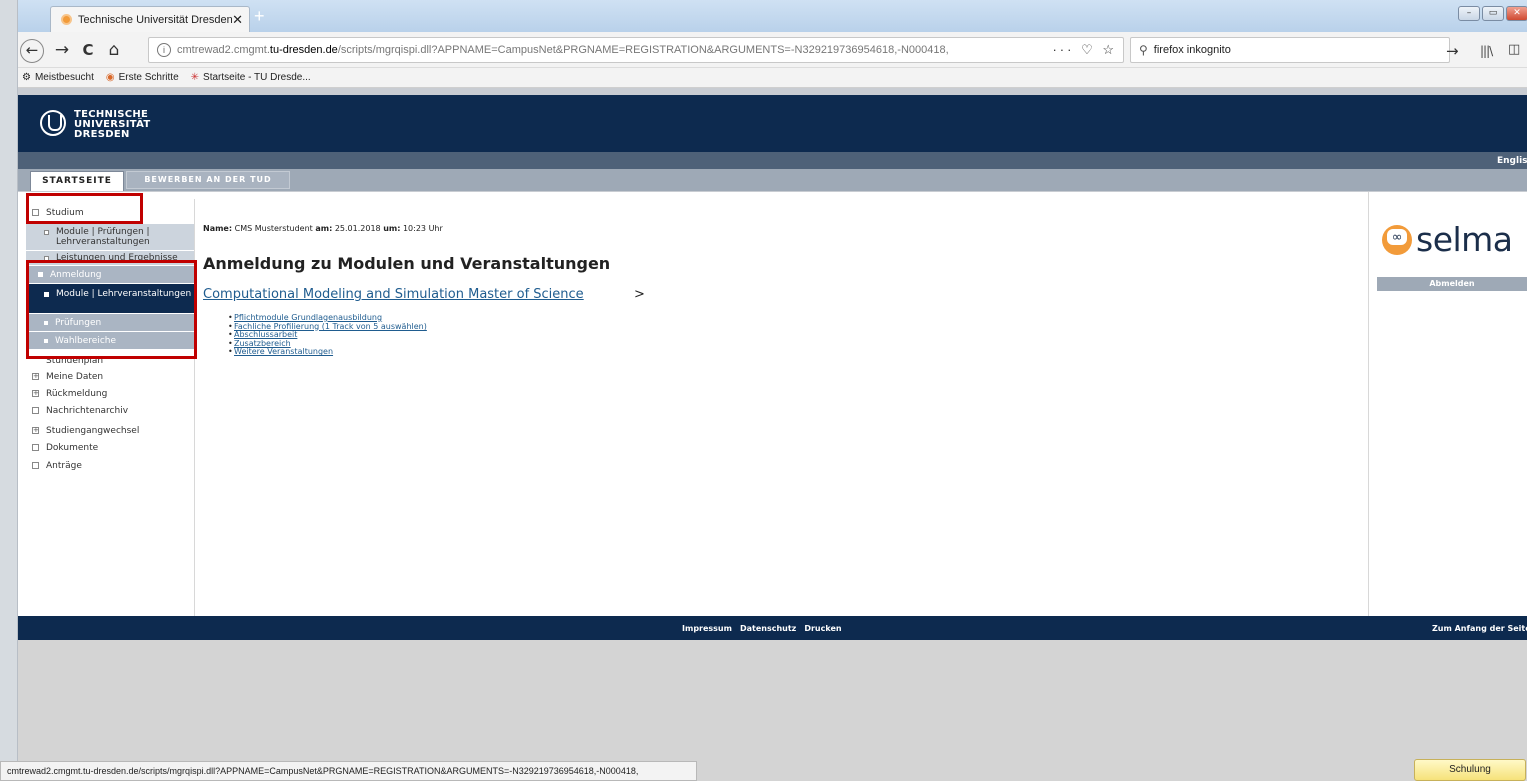 The height and width of the screenshot is (781, 1527). Describe the element at coordinates (112, 125) in the screenshot. I see `tu-logo-text: TECHNISCHE UNIVERSITÄT DRESDEN` at that location.